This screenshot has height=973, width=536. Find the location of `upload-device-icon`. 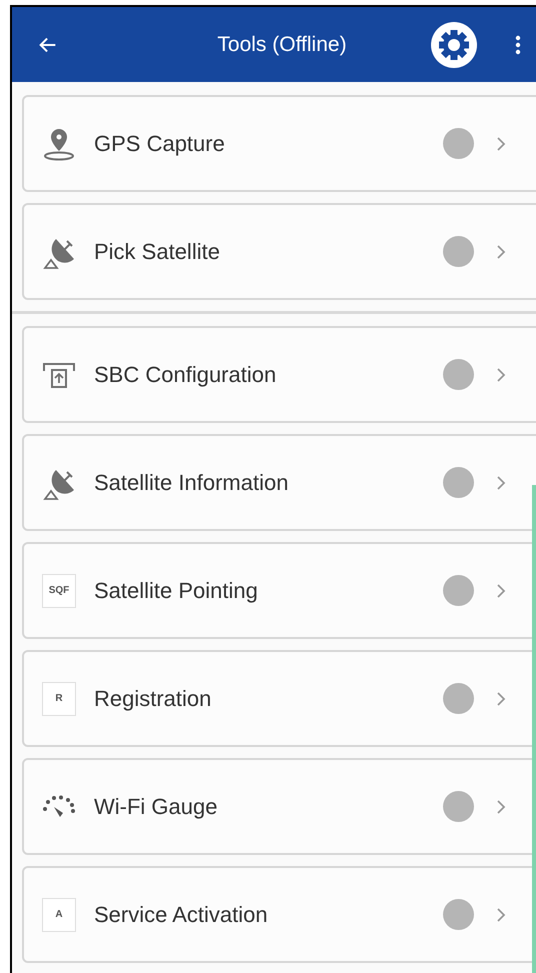

upload-device-icon is located at coordinates (59, 374).